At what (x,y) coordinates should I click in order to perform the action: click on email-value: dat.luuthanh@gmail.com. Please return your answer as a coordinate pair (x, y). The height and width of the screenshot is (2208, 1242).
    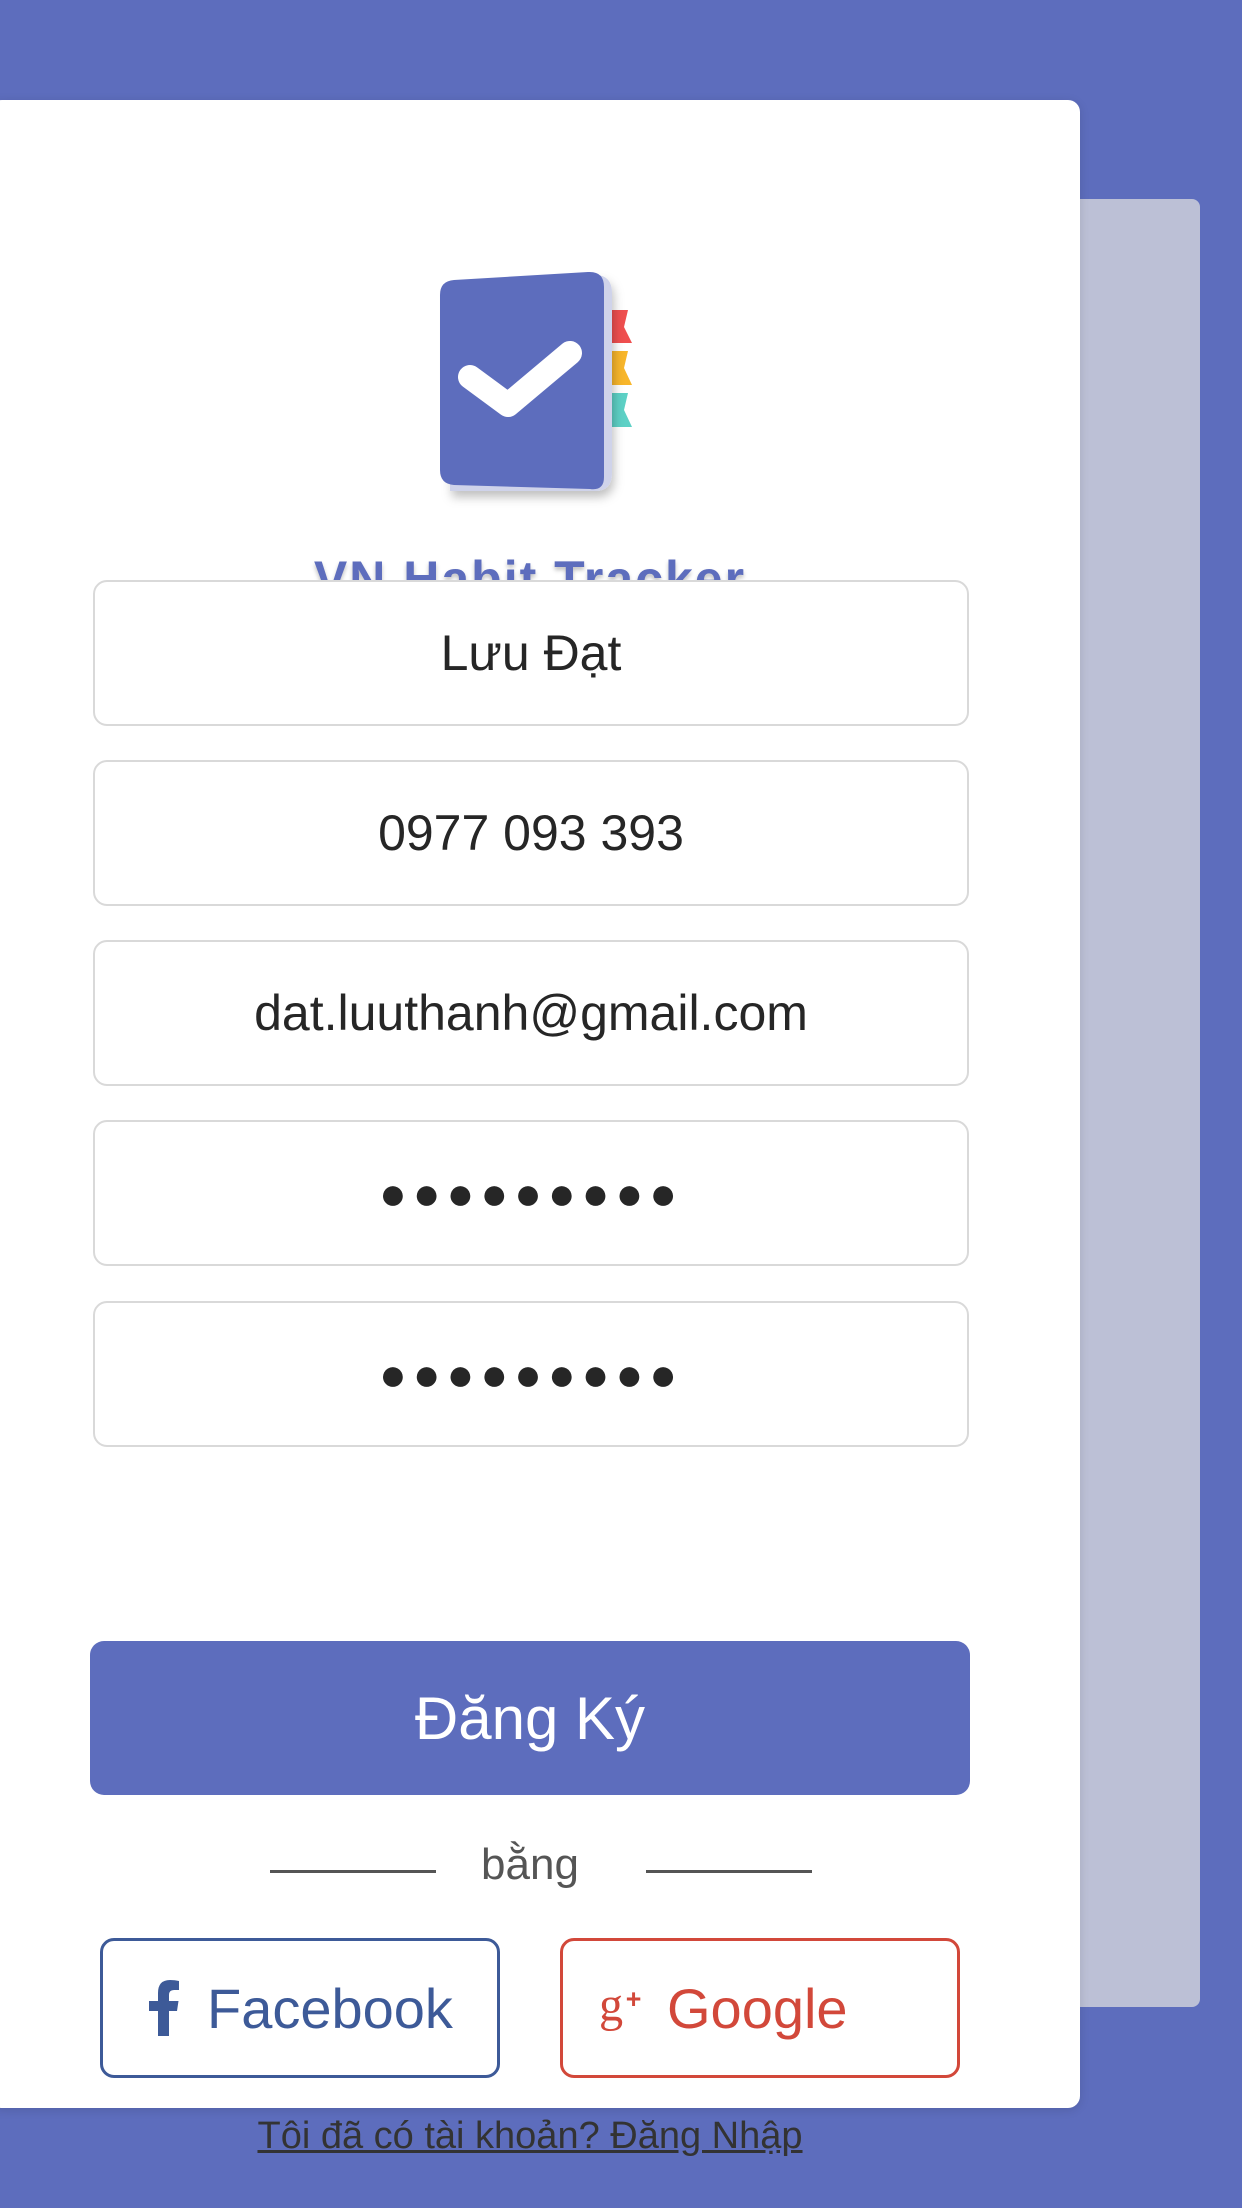
    Looking at the image, I should click on (531, 1013).